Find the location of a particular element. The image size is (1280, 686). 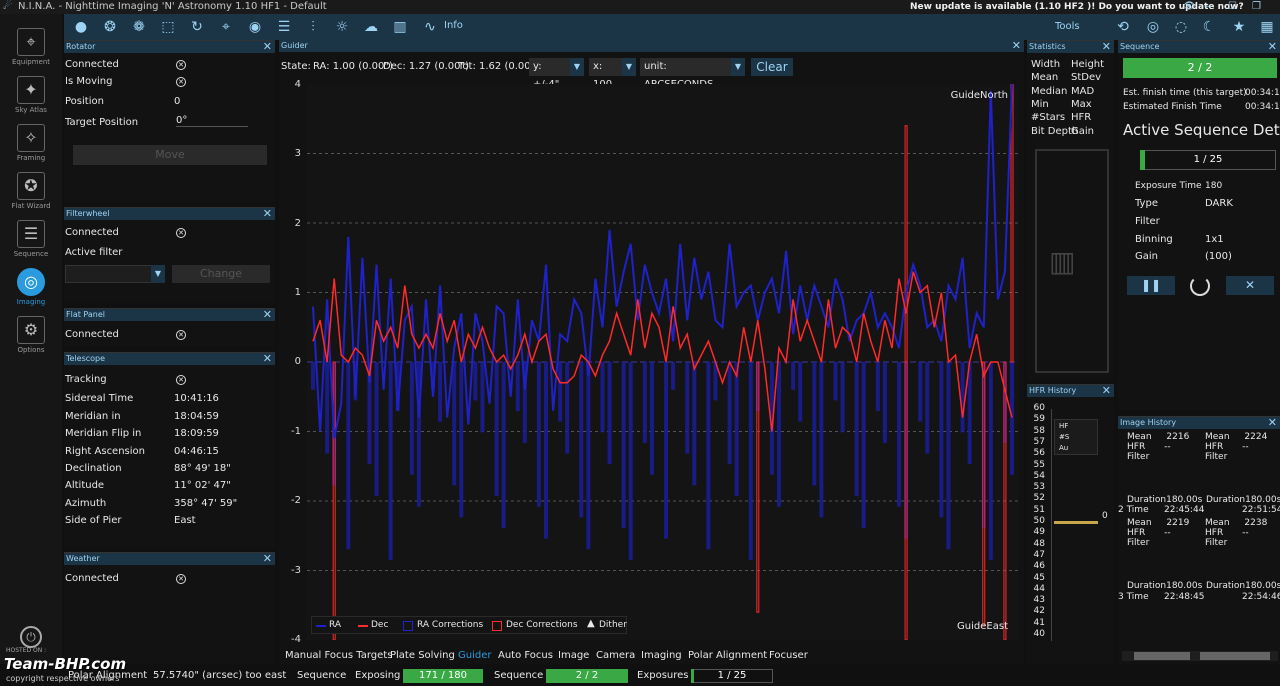

hfr-tick-label: 56 is located at coordinates (1039, 453).